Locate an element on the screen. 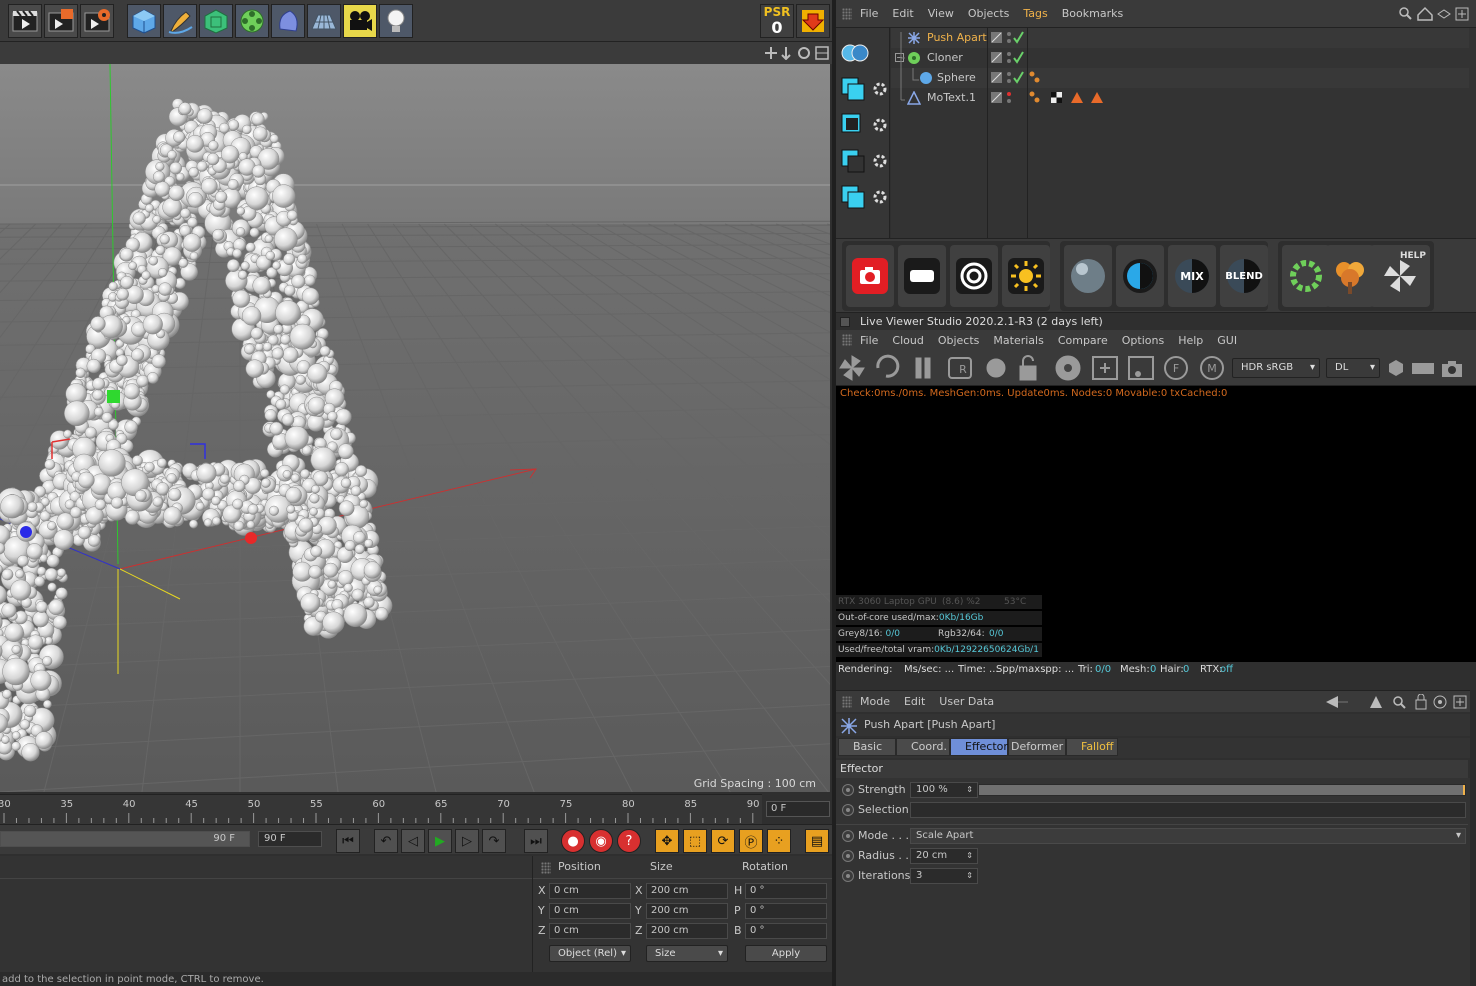  iterations-field: 3 ⇕ is located at coordinates (944, 876).